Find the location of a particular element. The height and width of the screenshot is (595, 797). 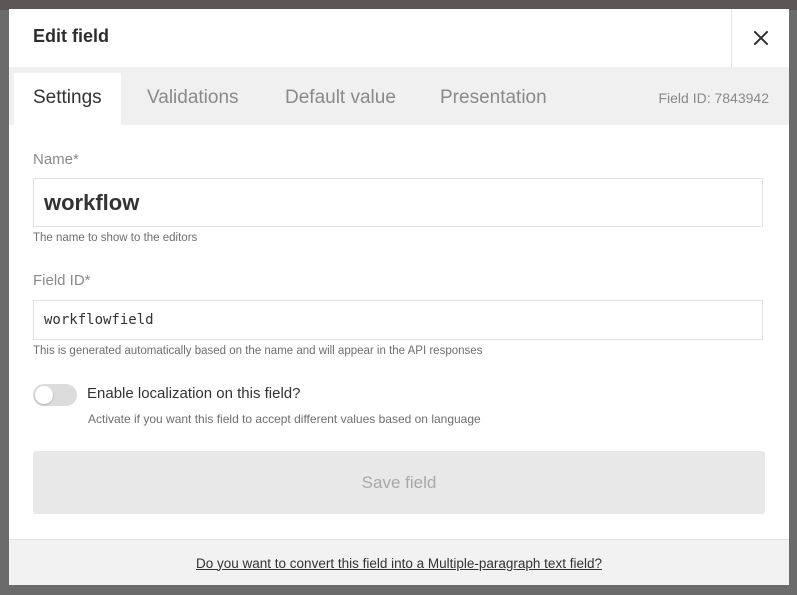

tab-presentation: Presentation is located at coordinates (493, 99).